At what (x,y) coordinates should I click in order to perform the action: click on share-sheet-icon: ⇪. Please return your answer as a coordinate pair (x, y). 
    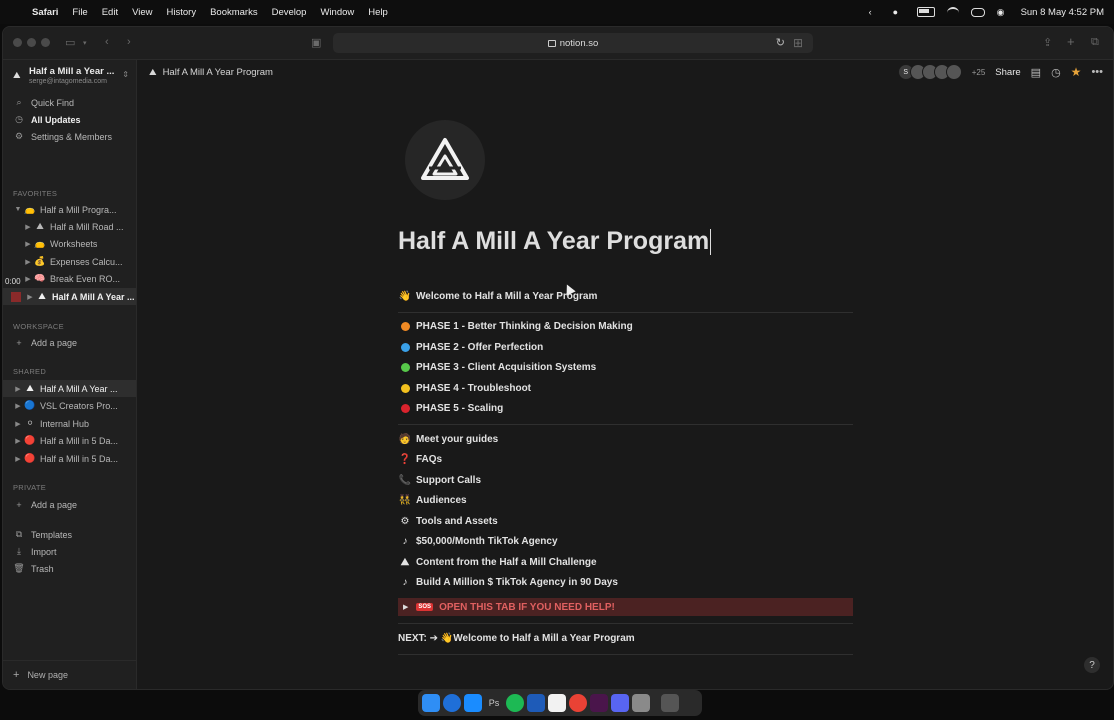
    Looking at the image, I should click on (1047, 42).